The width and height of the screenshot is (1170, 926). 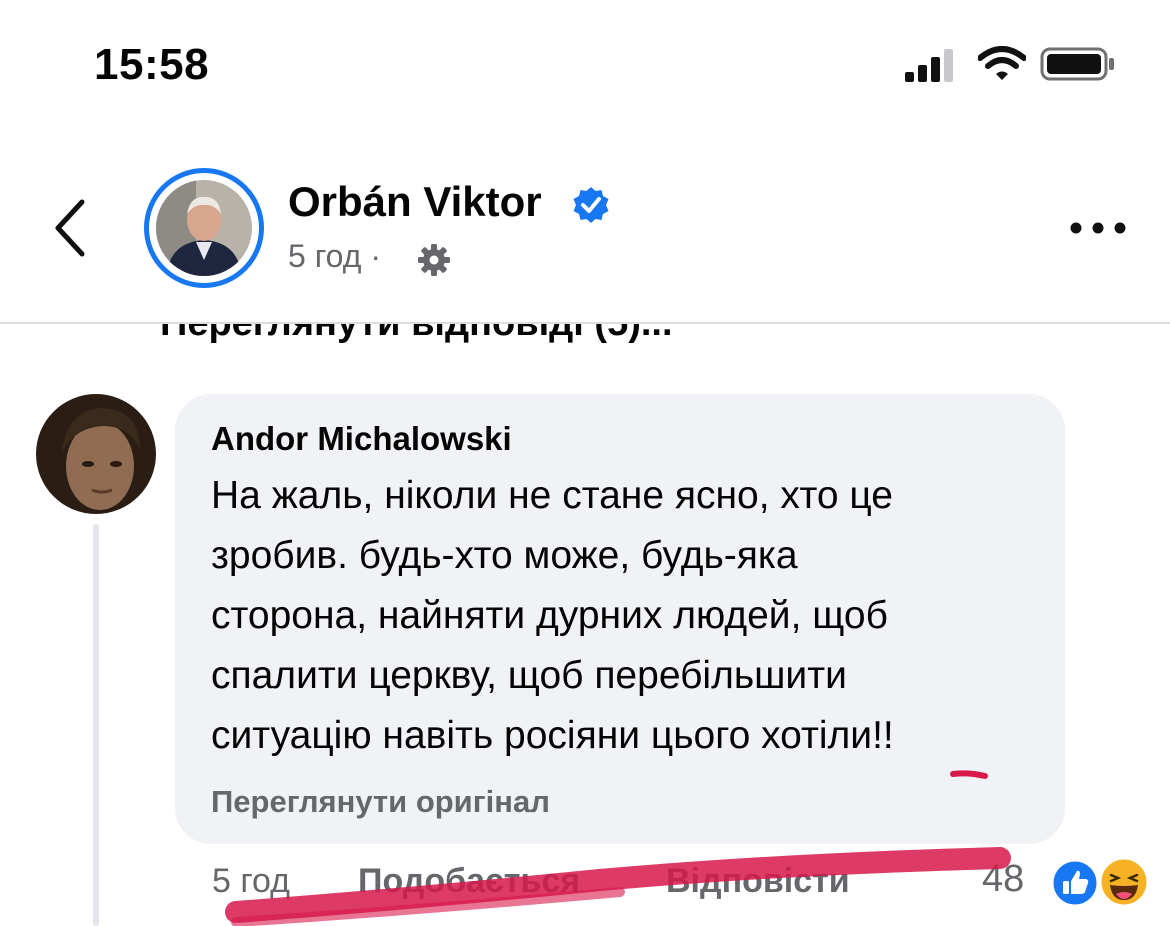 What do you see at coordinates (380, 802) in the screenshot?
I see `view-original-link: Переглянути оригінал` at bounding box center [380, 802].